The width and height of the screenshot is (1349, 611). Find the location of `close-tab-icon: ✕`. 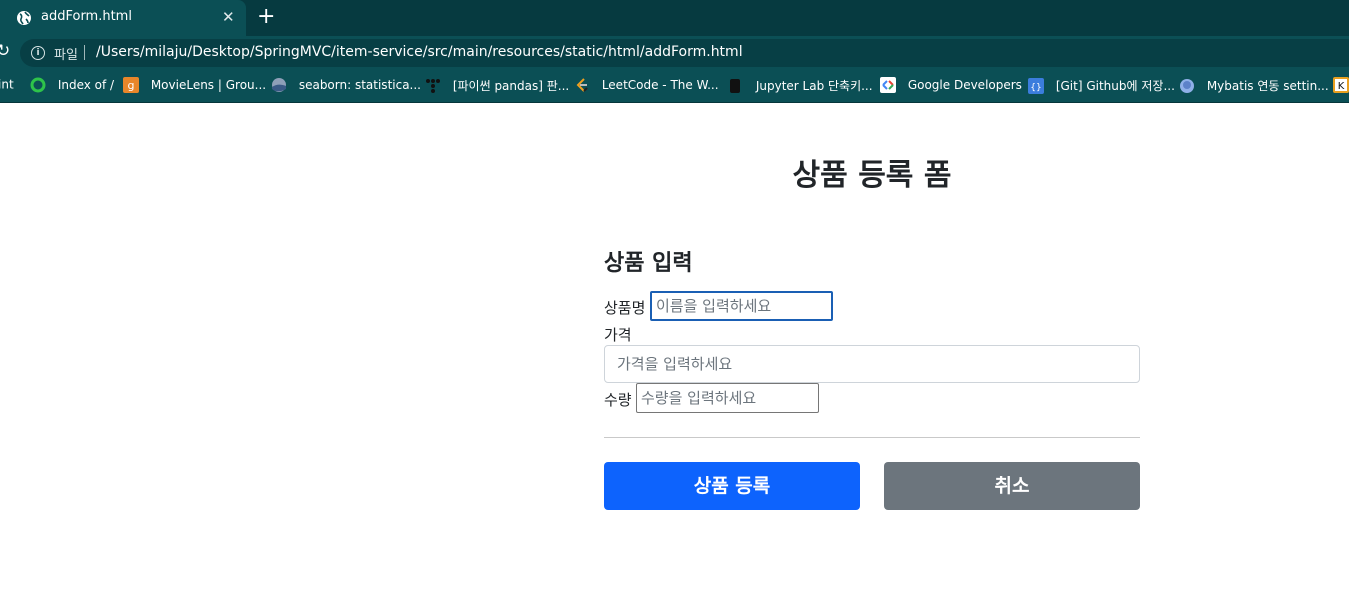

close-tab-icon: ✕ is located at coordinates (228, 17).